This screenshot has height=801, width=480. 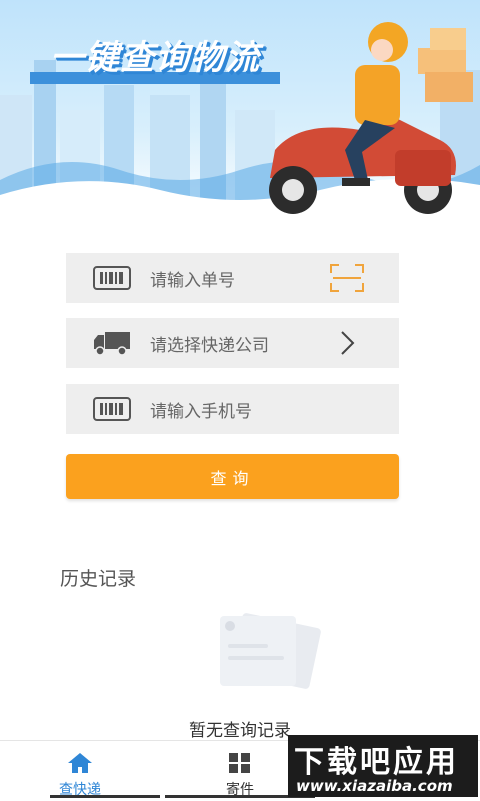 What do you see at coordinates (232, 476) in the screenshot?
I see `query-button: 查询` at bounding box center [232, 476].